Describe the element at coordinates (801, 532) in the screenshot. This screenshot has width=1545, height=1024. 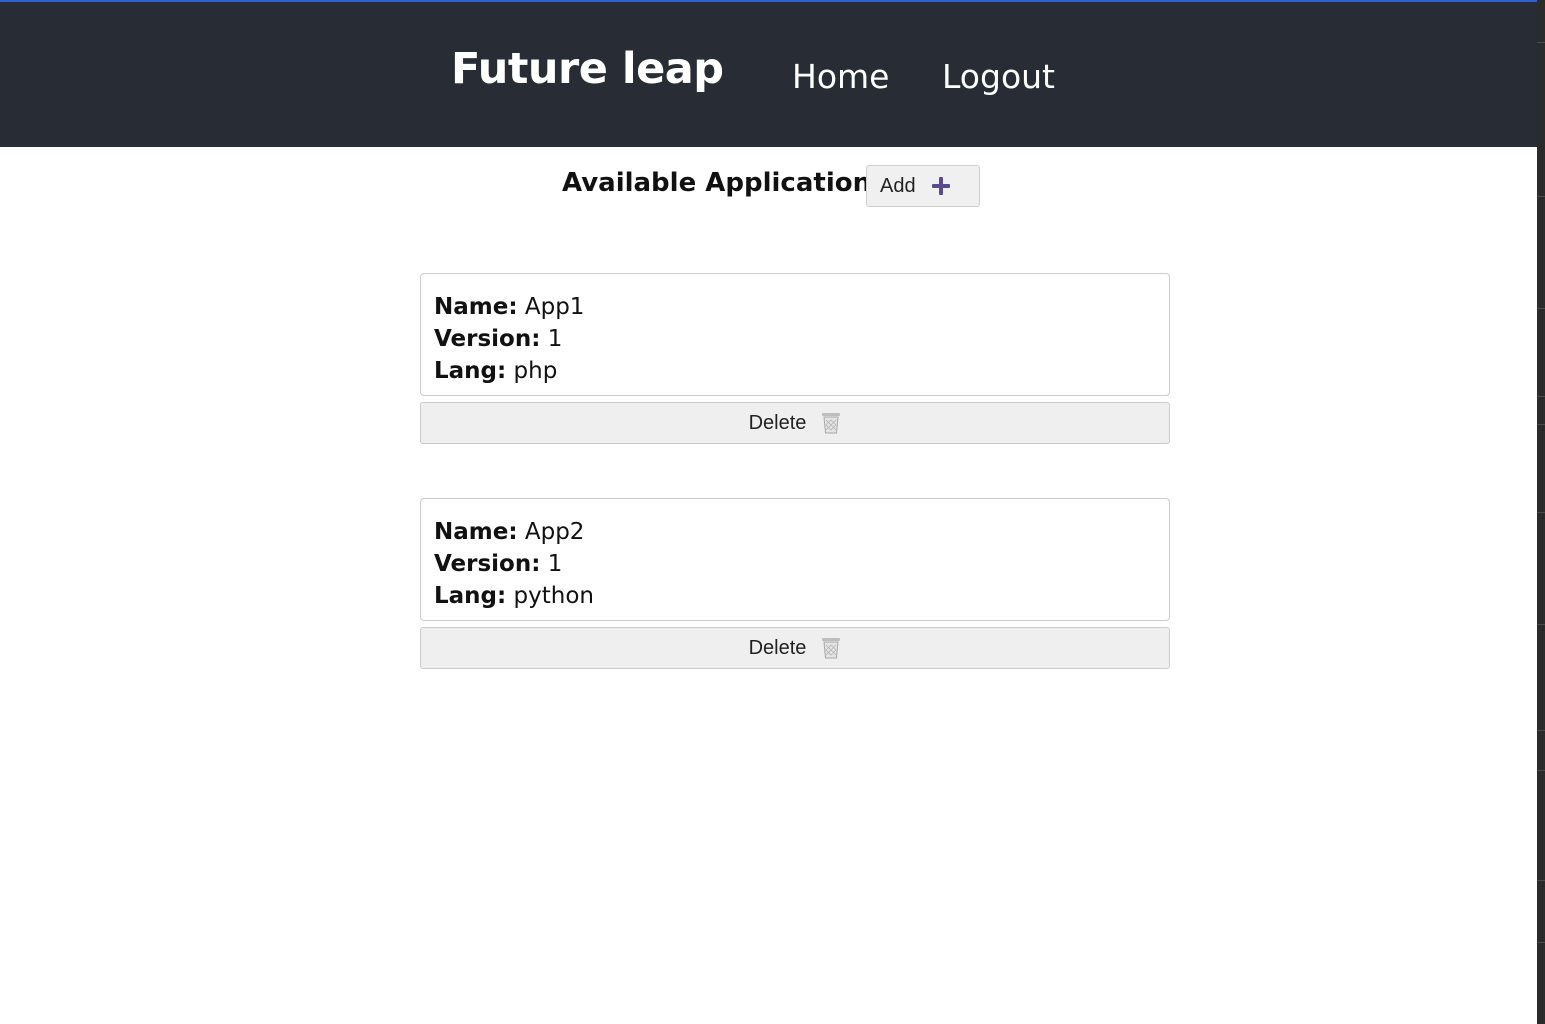
I see `app-name-row: Name: App2` at that location.